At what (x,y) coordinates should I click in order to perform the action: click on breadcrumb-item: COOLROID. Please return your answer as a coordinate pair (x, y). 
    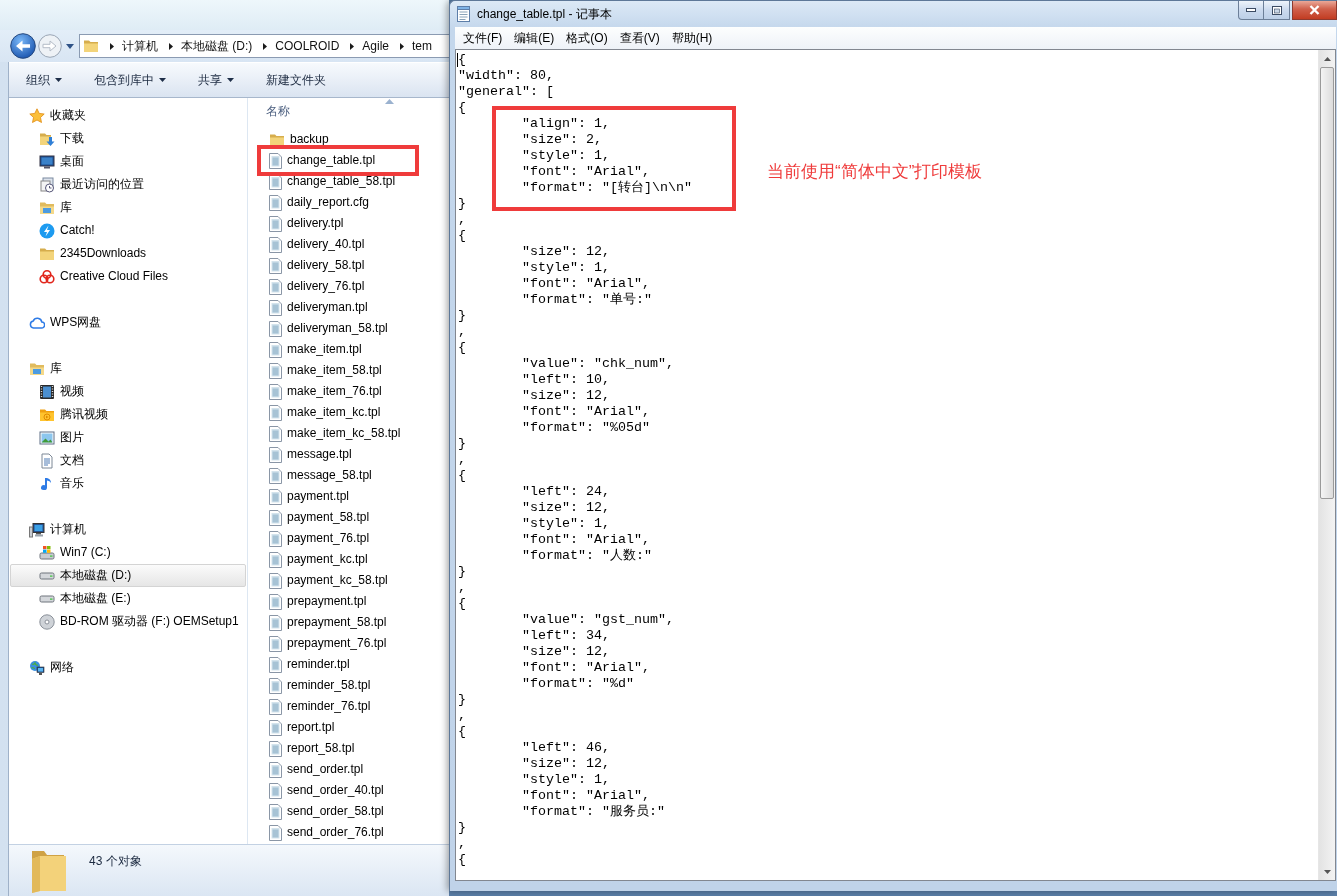
    Looking at the image, I should click on (307, 46).